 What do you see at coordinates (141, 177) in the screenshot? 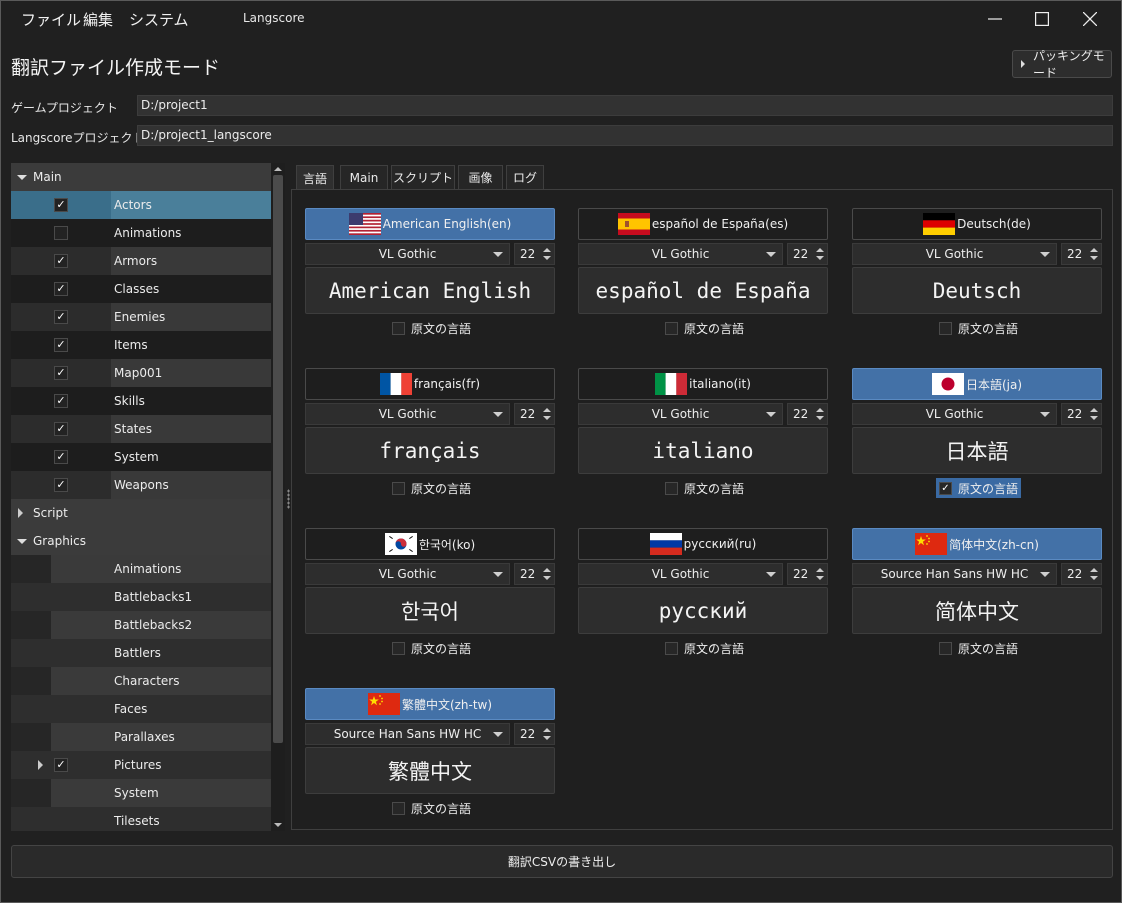
I see `tree-category: Main` at bounding box center [141, 177].